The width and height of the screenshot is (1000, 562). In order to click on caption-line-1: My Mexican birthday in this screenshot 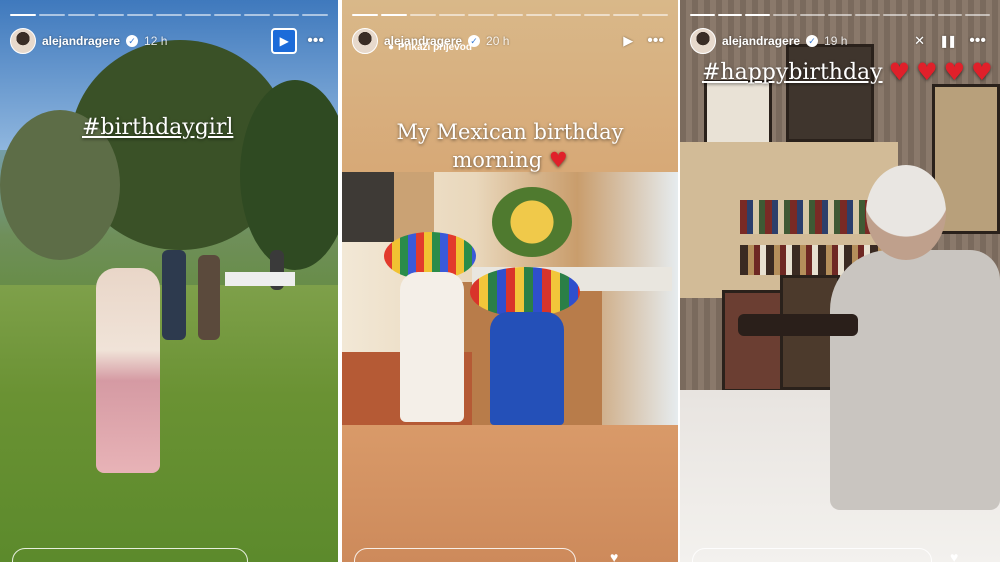, I will do `click(510, 132)`.